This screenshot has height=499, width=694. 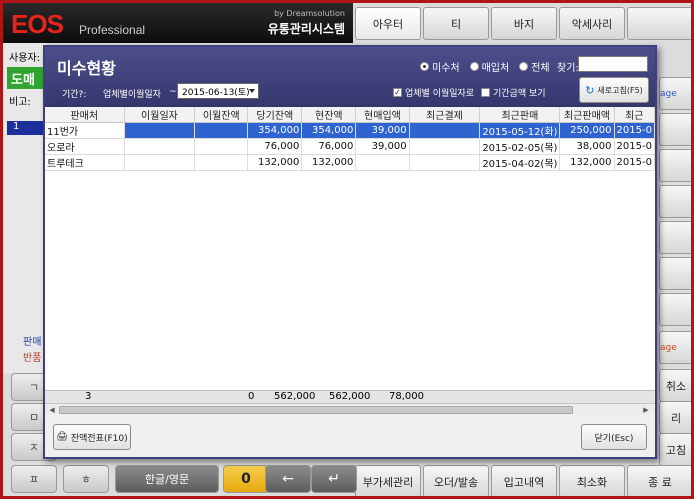 I want to click on radio-all: 전체, so click(x=534, y=66).